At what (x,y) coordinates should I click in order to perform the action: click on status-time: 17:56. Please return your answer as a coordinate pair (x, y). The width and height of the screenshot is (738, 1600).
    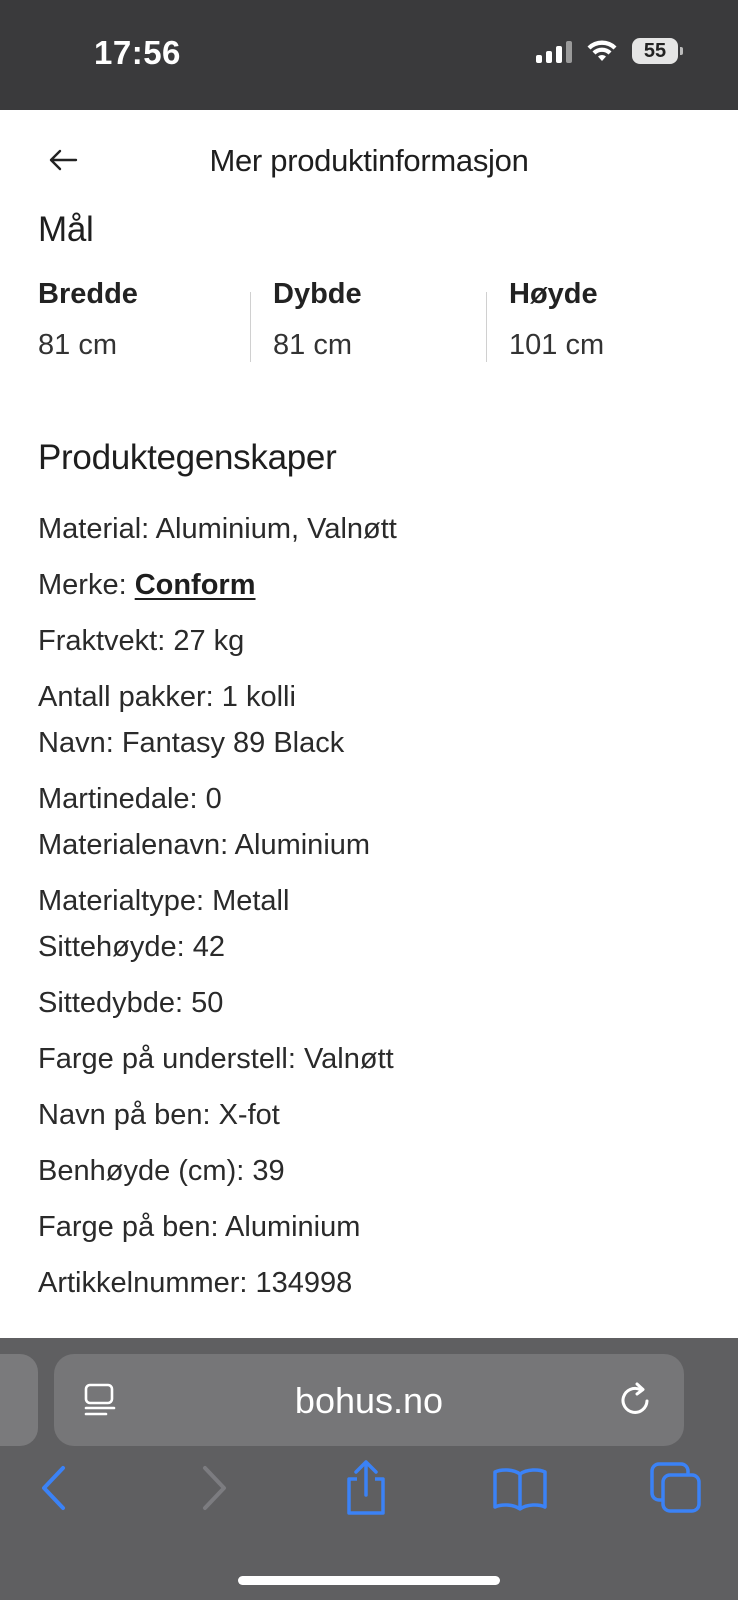
    Looking at the image, I should click on (137, 52).